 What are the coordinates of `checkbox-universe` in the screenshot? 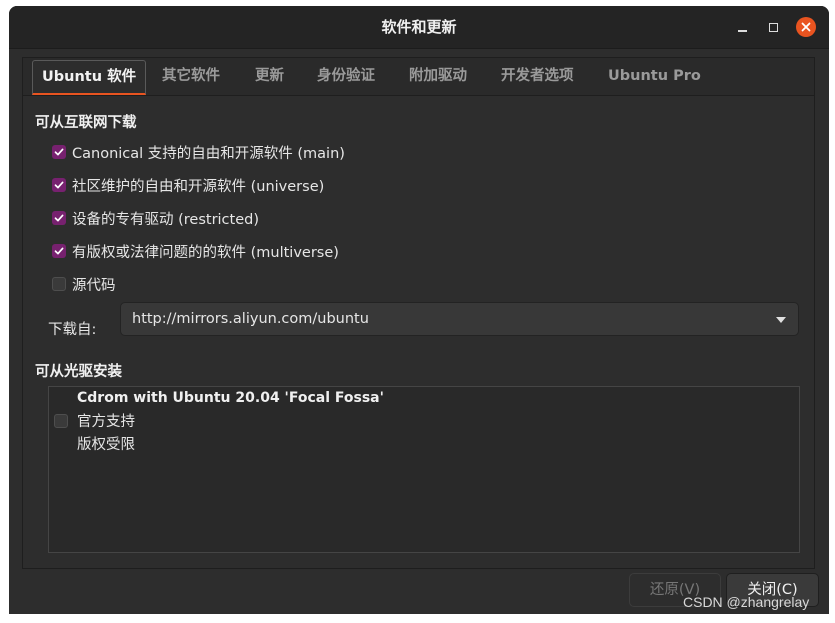 It's located at (59, 185).